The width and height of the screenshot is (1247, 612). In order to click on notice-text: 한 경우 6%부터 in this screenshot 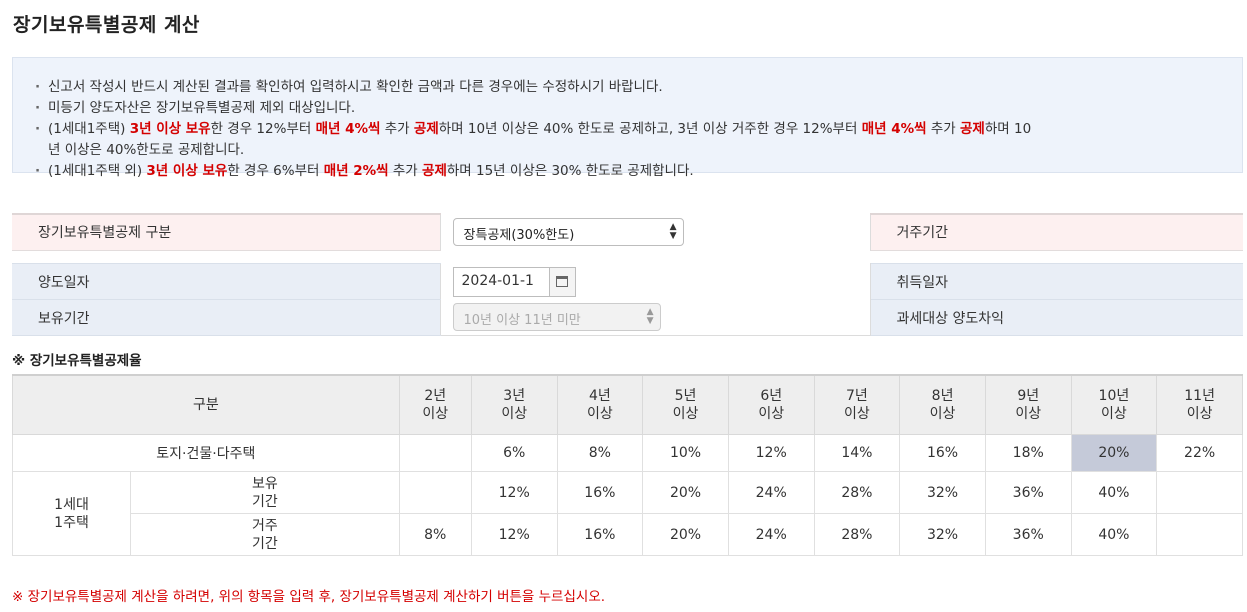, I will do `click(275, 171)`.